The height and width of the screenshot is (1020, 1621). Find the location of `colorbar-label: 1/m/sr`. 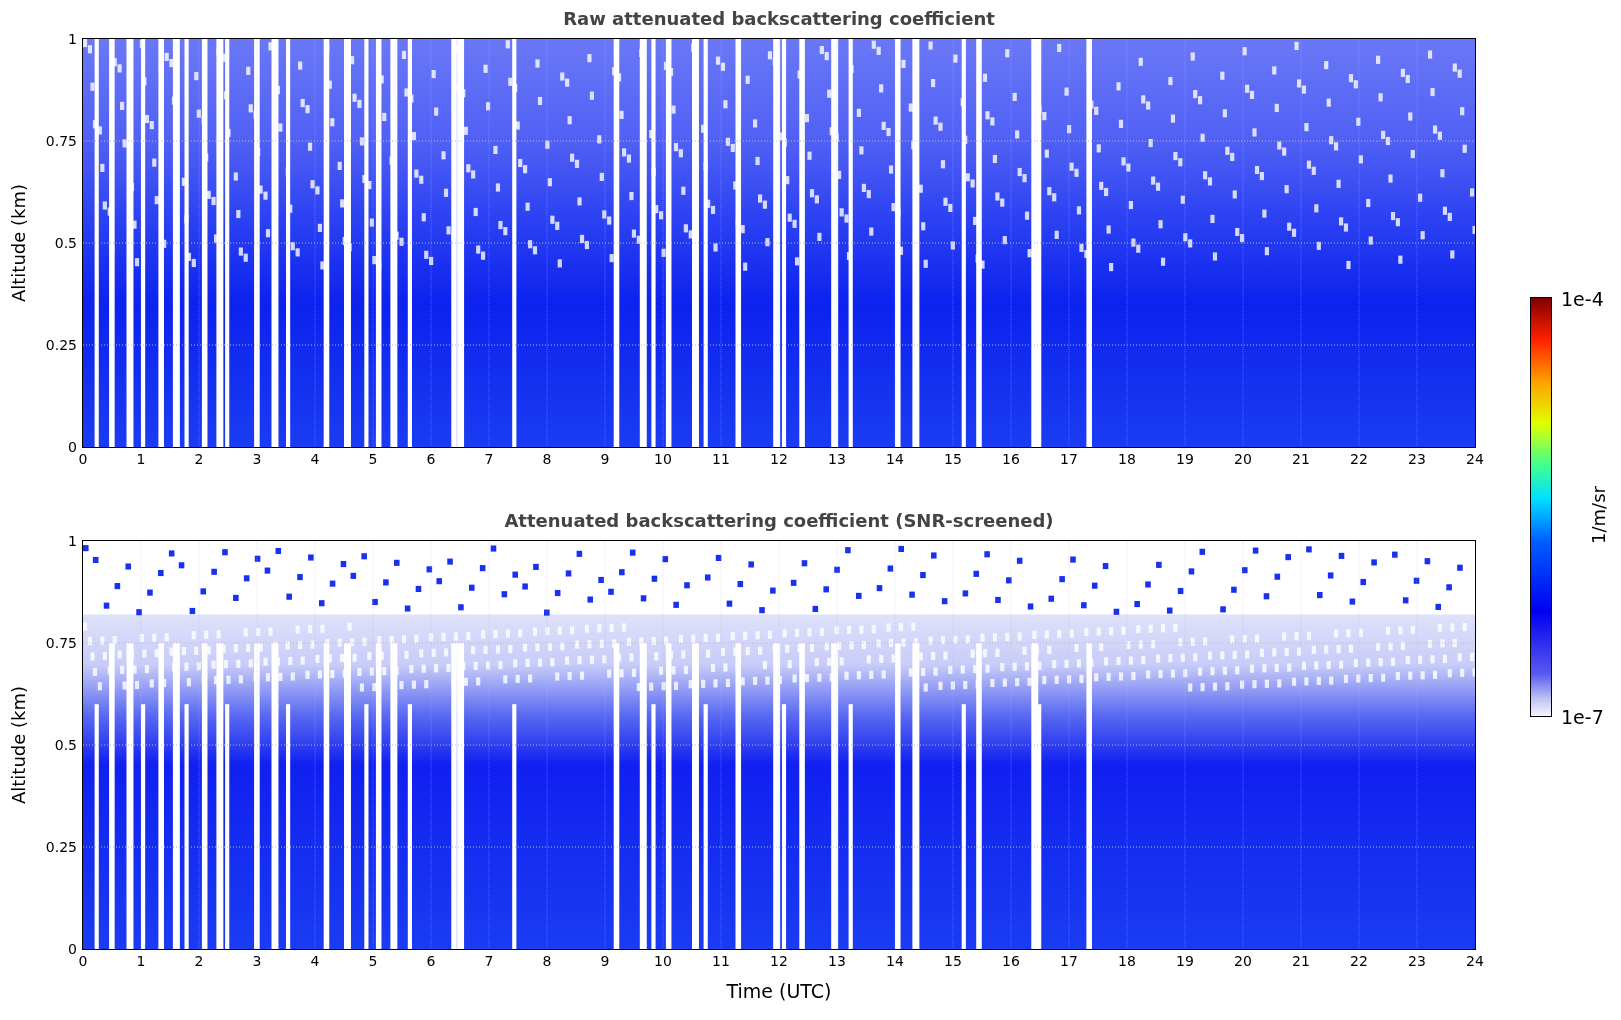

colorbar-label: 1/m/sr is located at coordinates (1599, 515).